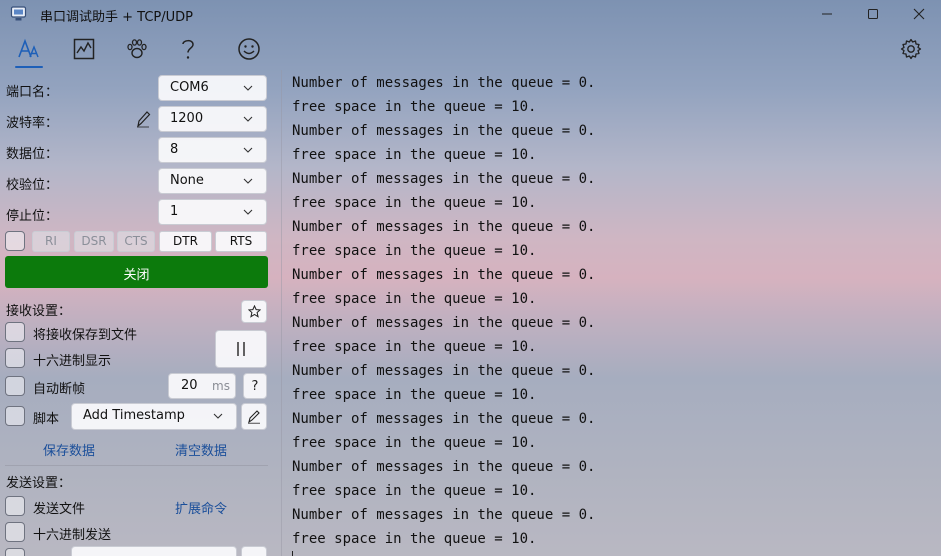  I want to click on receive-section-label: 接收设置：, so click(39, 311).